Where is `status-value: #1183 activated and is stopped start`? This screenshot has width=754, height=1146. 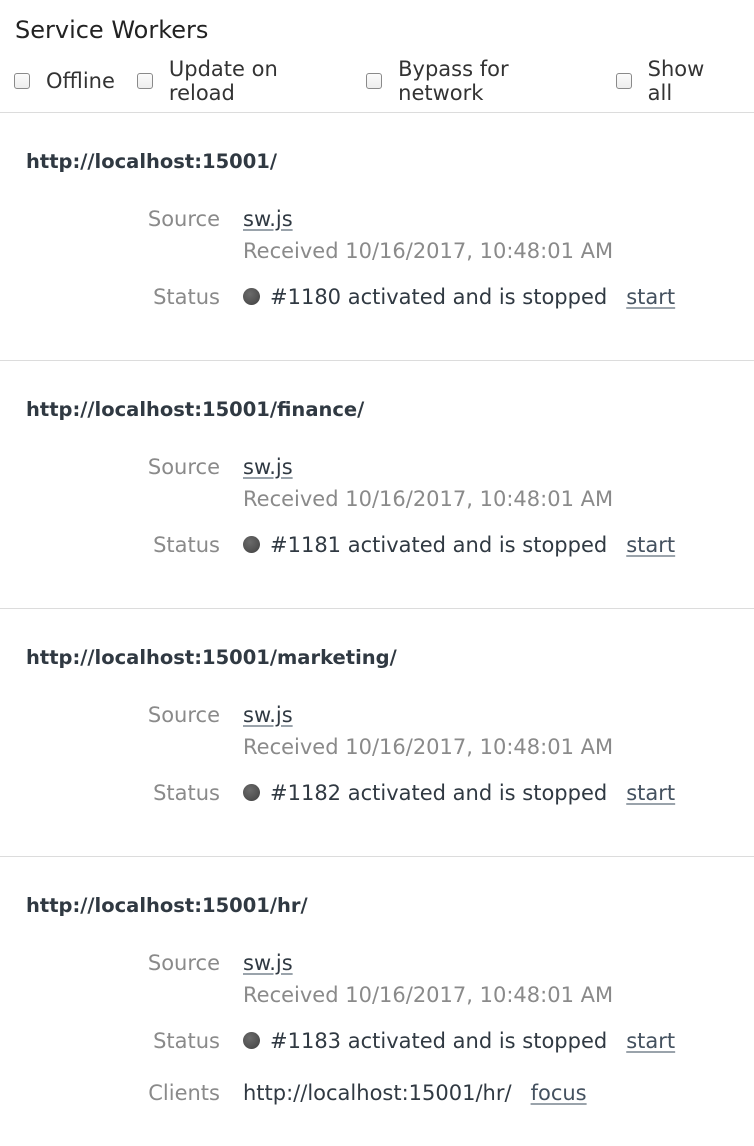
status-value: #1183 activated and is stopped start is located at coordinates (459, 1041).